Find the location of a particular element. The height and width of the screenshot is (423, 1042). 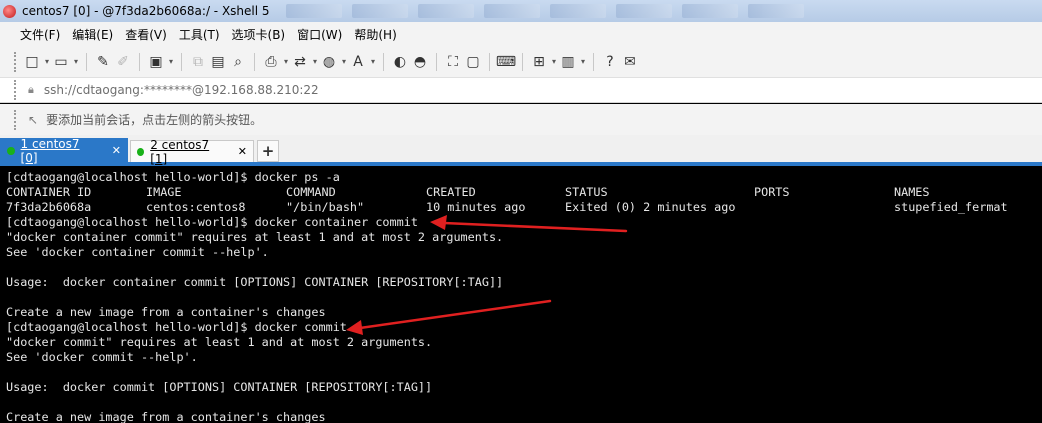

ps-header-image: IMAGE is located at coordinates (164, 192).